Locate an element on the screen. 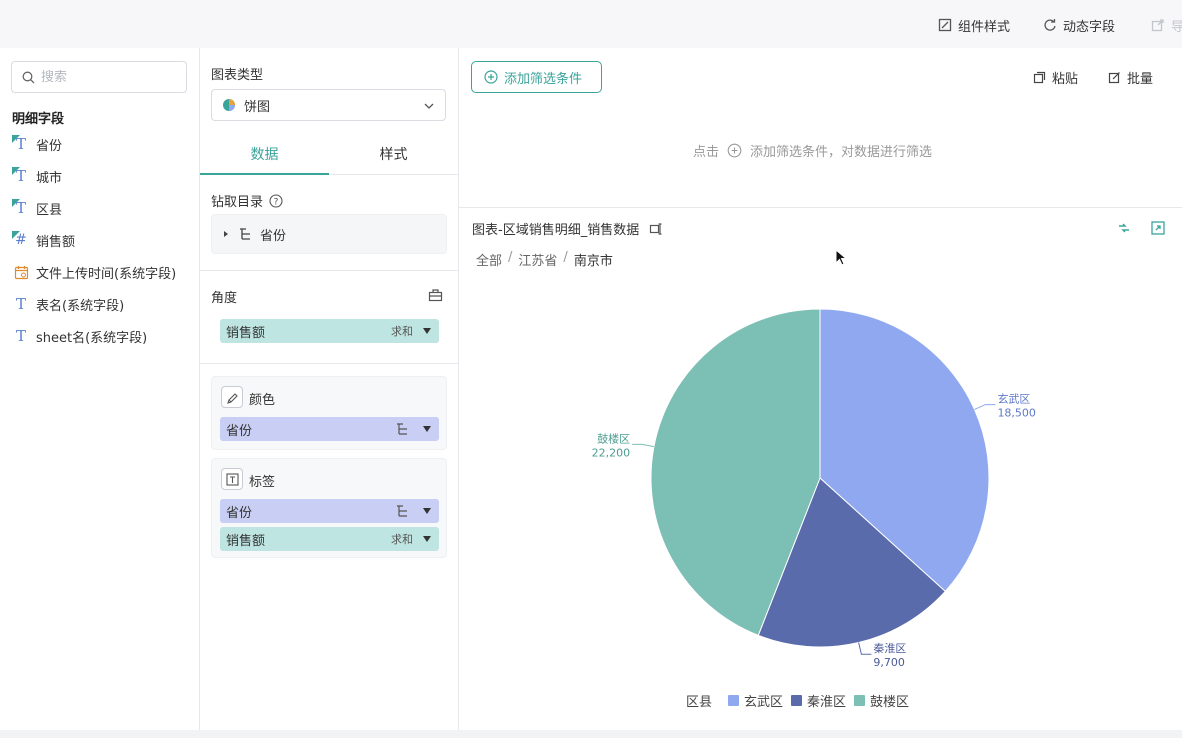 Image resolution: width=1182 pixels, height=738 pixels. rename-icon is located at coordinates (656, 229).